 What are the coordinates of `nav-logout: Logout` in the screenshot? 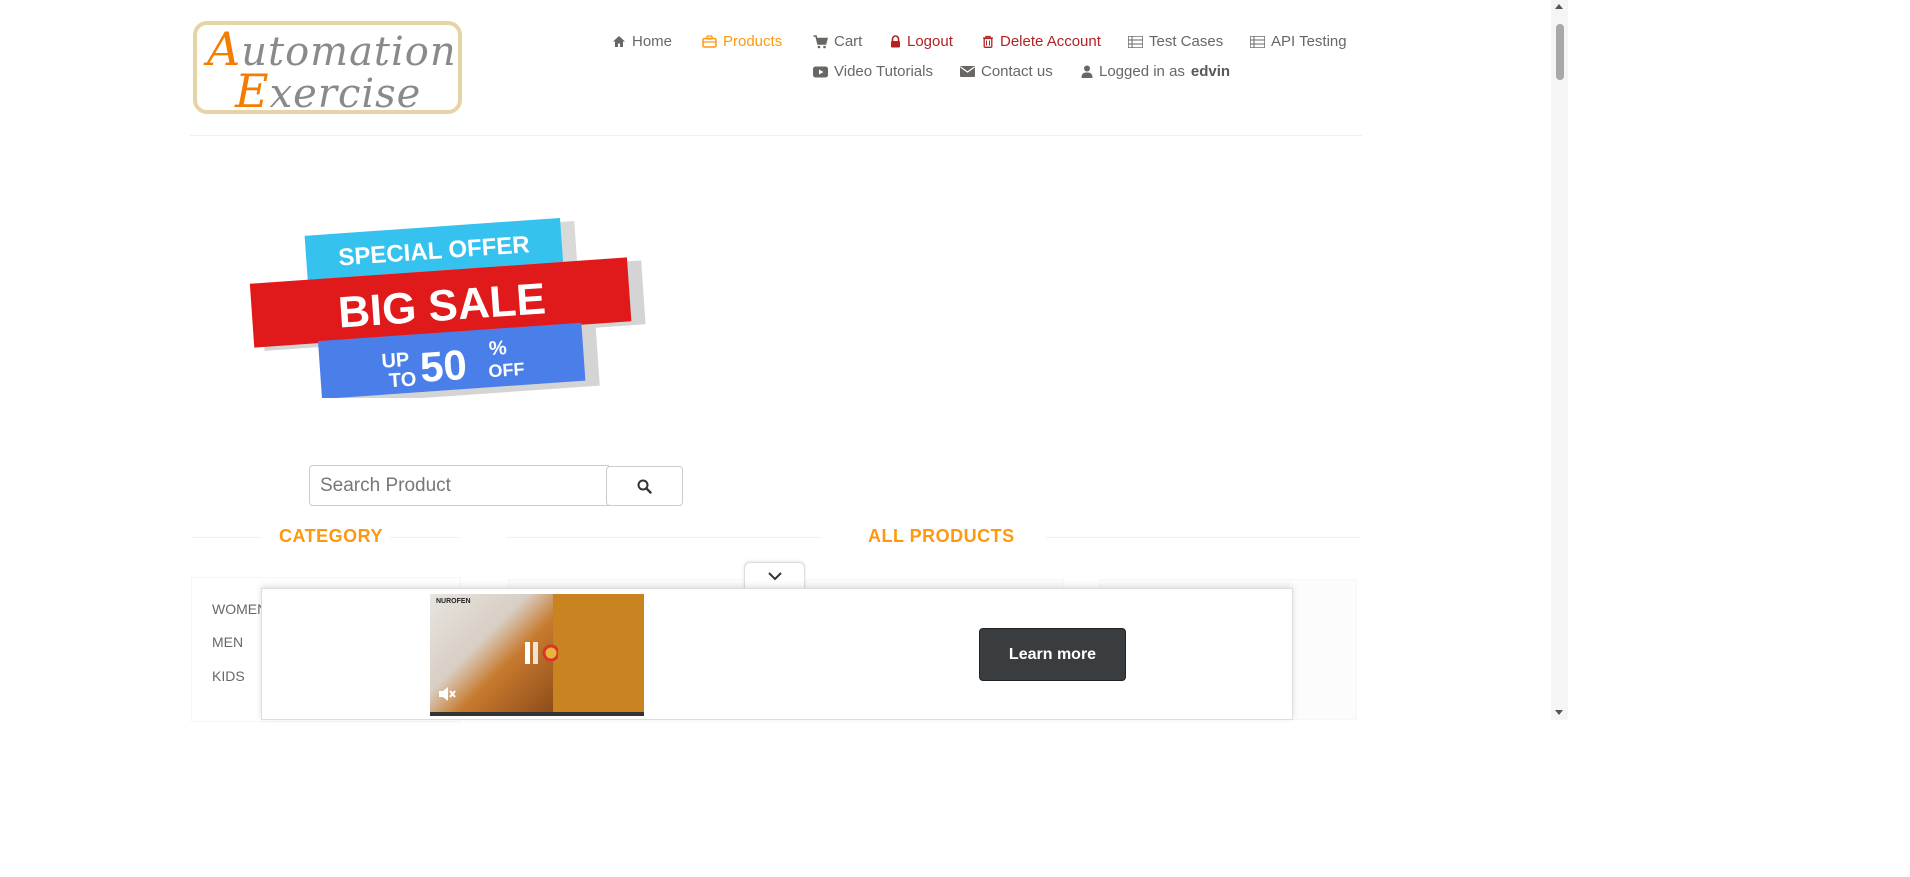 It's located at (921, 41).